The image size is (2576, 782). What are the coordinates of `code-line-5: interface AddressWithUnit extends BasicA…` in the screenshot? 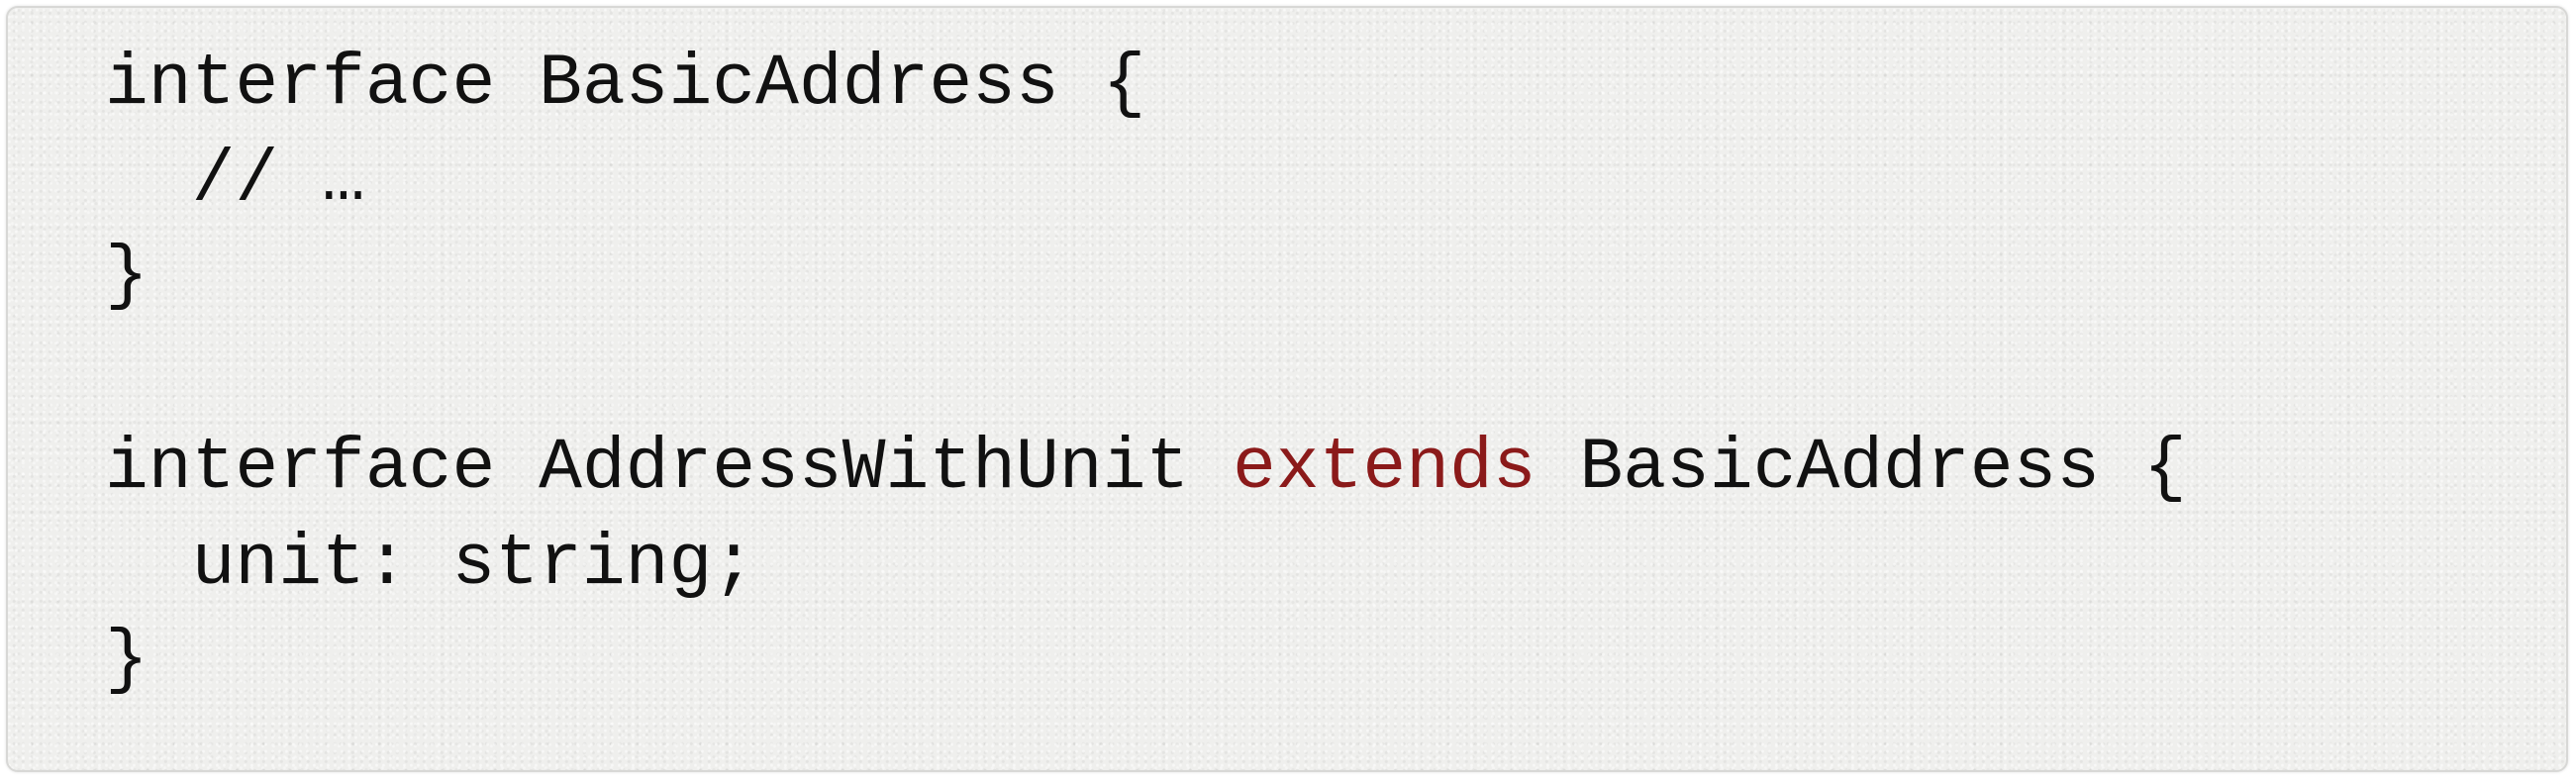 It's located at (1146, 468).